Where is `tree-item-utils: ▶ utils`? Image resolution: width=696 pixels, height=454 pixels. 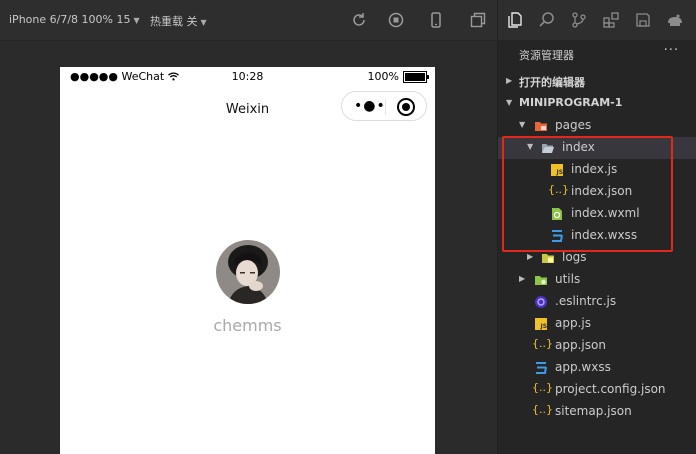
tree-item-utils: ▶ utils is located at coordinates (597, 280).